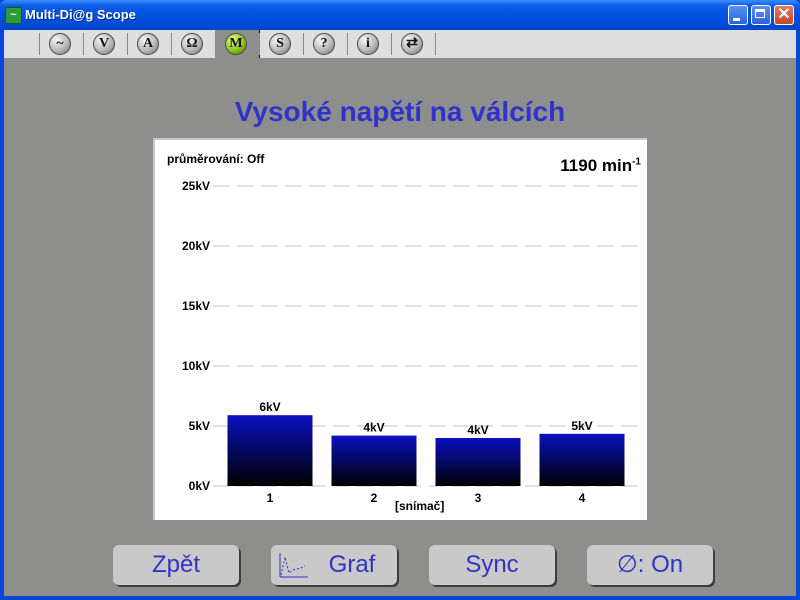 The height and width of the screenshot is (600, 800). Describe the element at coordinates (199, 426) in the screenshot. I see `y-tick-label: 5kV` at that location.